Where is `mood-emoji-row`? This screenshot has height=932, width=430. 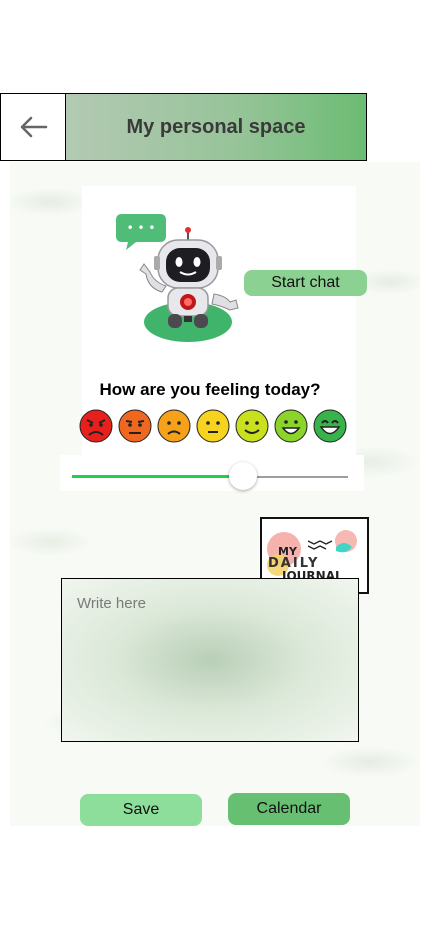
mood-emoji-row is located at coordinates (213, 426).